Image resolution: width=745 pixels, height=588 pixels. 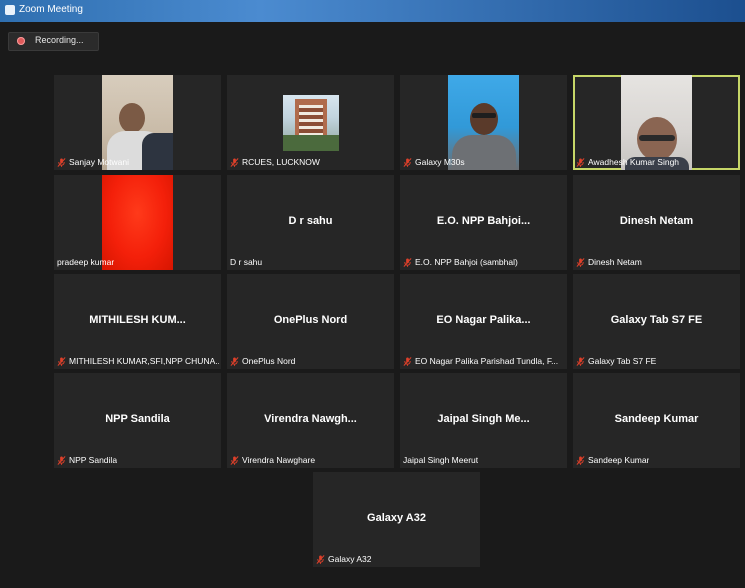 I want to click on participant-display-name: OnePlus Nord, so click(x=310, y=320).